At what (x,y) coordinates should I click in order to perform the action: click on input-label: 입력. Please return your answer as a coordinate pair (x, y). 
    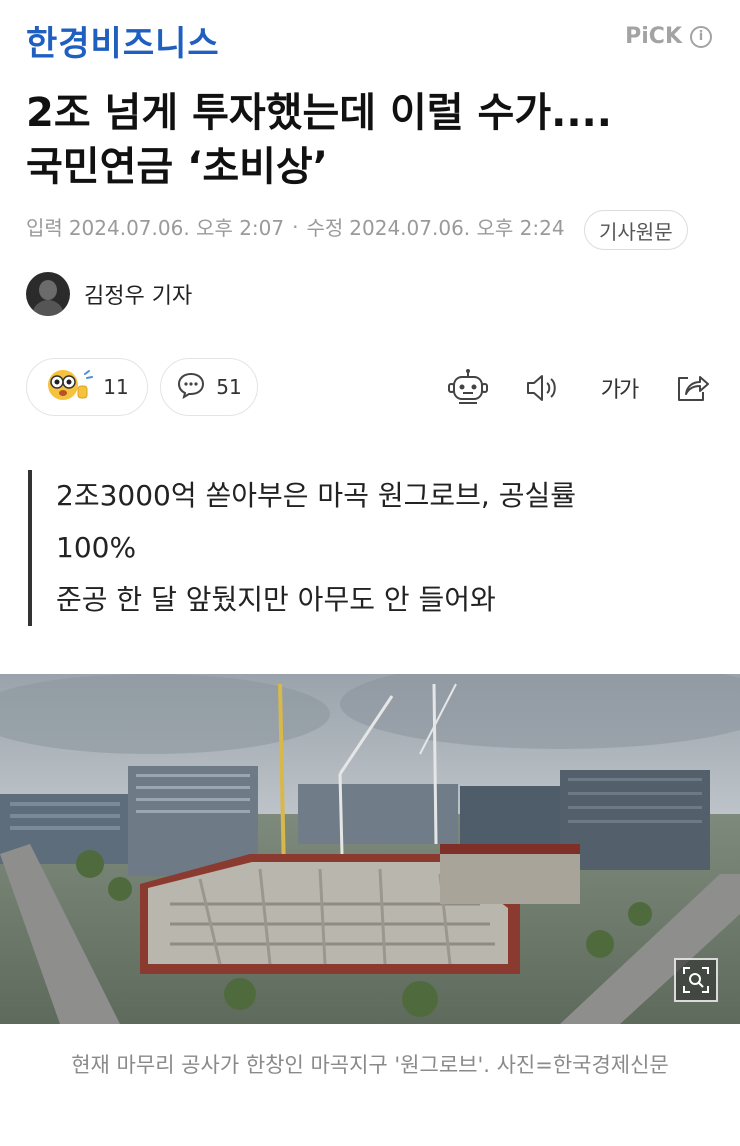
    Looking at the image, I should click on (44, 228).